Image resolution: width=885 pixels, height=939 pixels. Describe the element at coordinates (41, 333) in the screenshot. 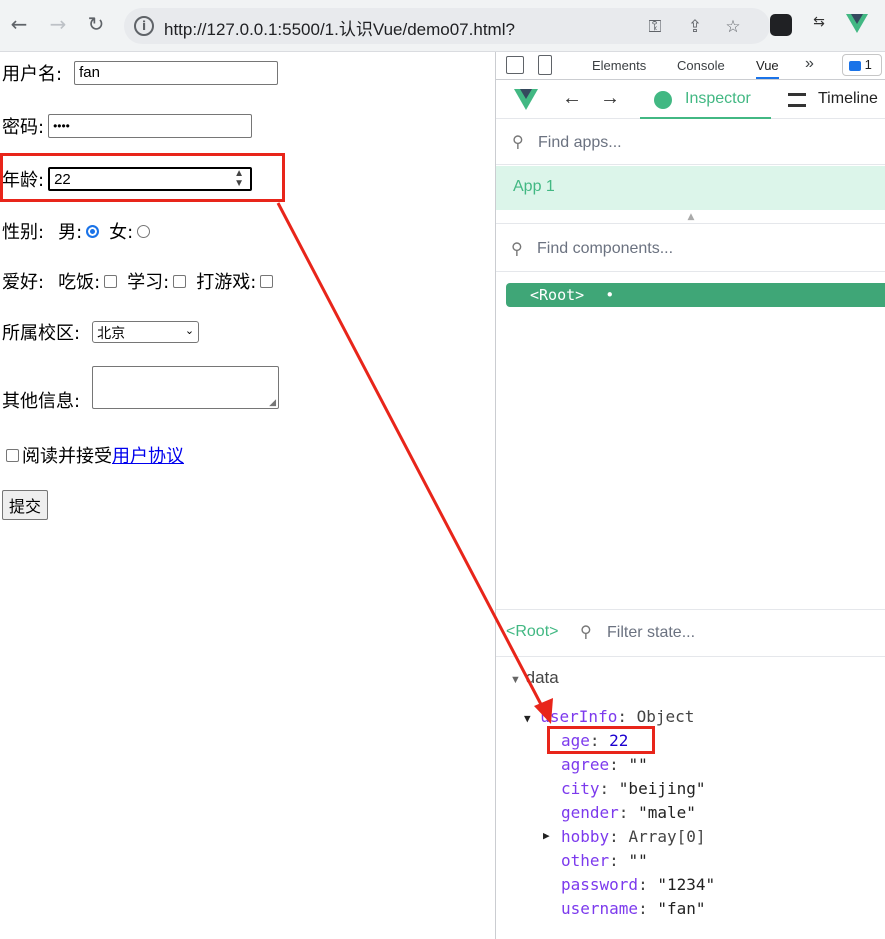

I see `campus-label: 所属校区:` at that location.